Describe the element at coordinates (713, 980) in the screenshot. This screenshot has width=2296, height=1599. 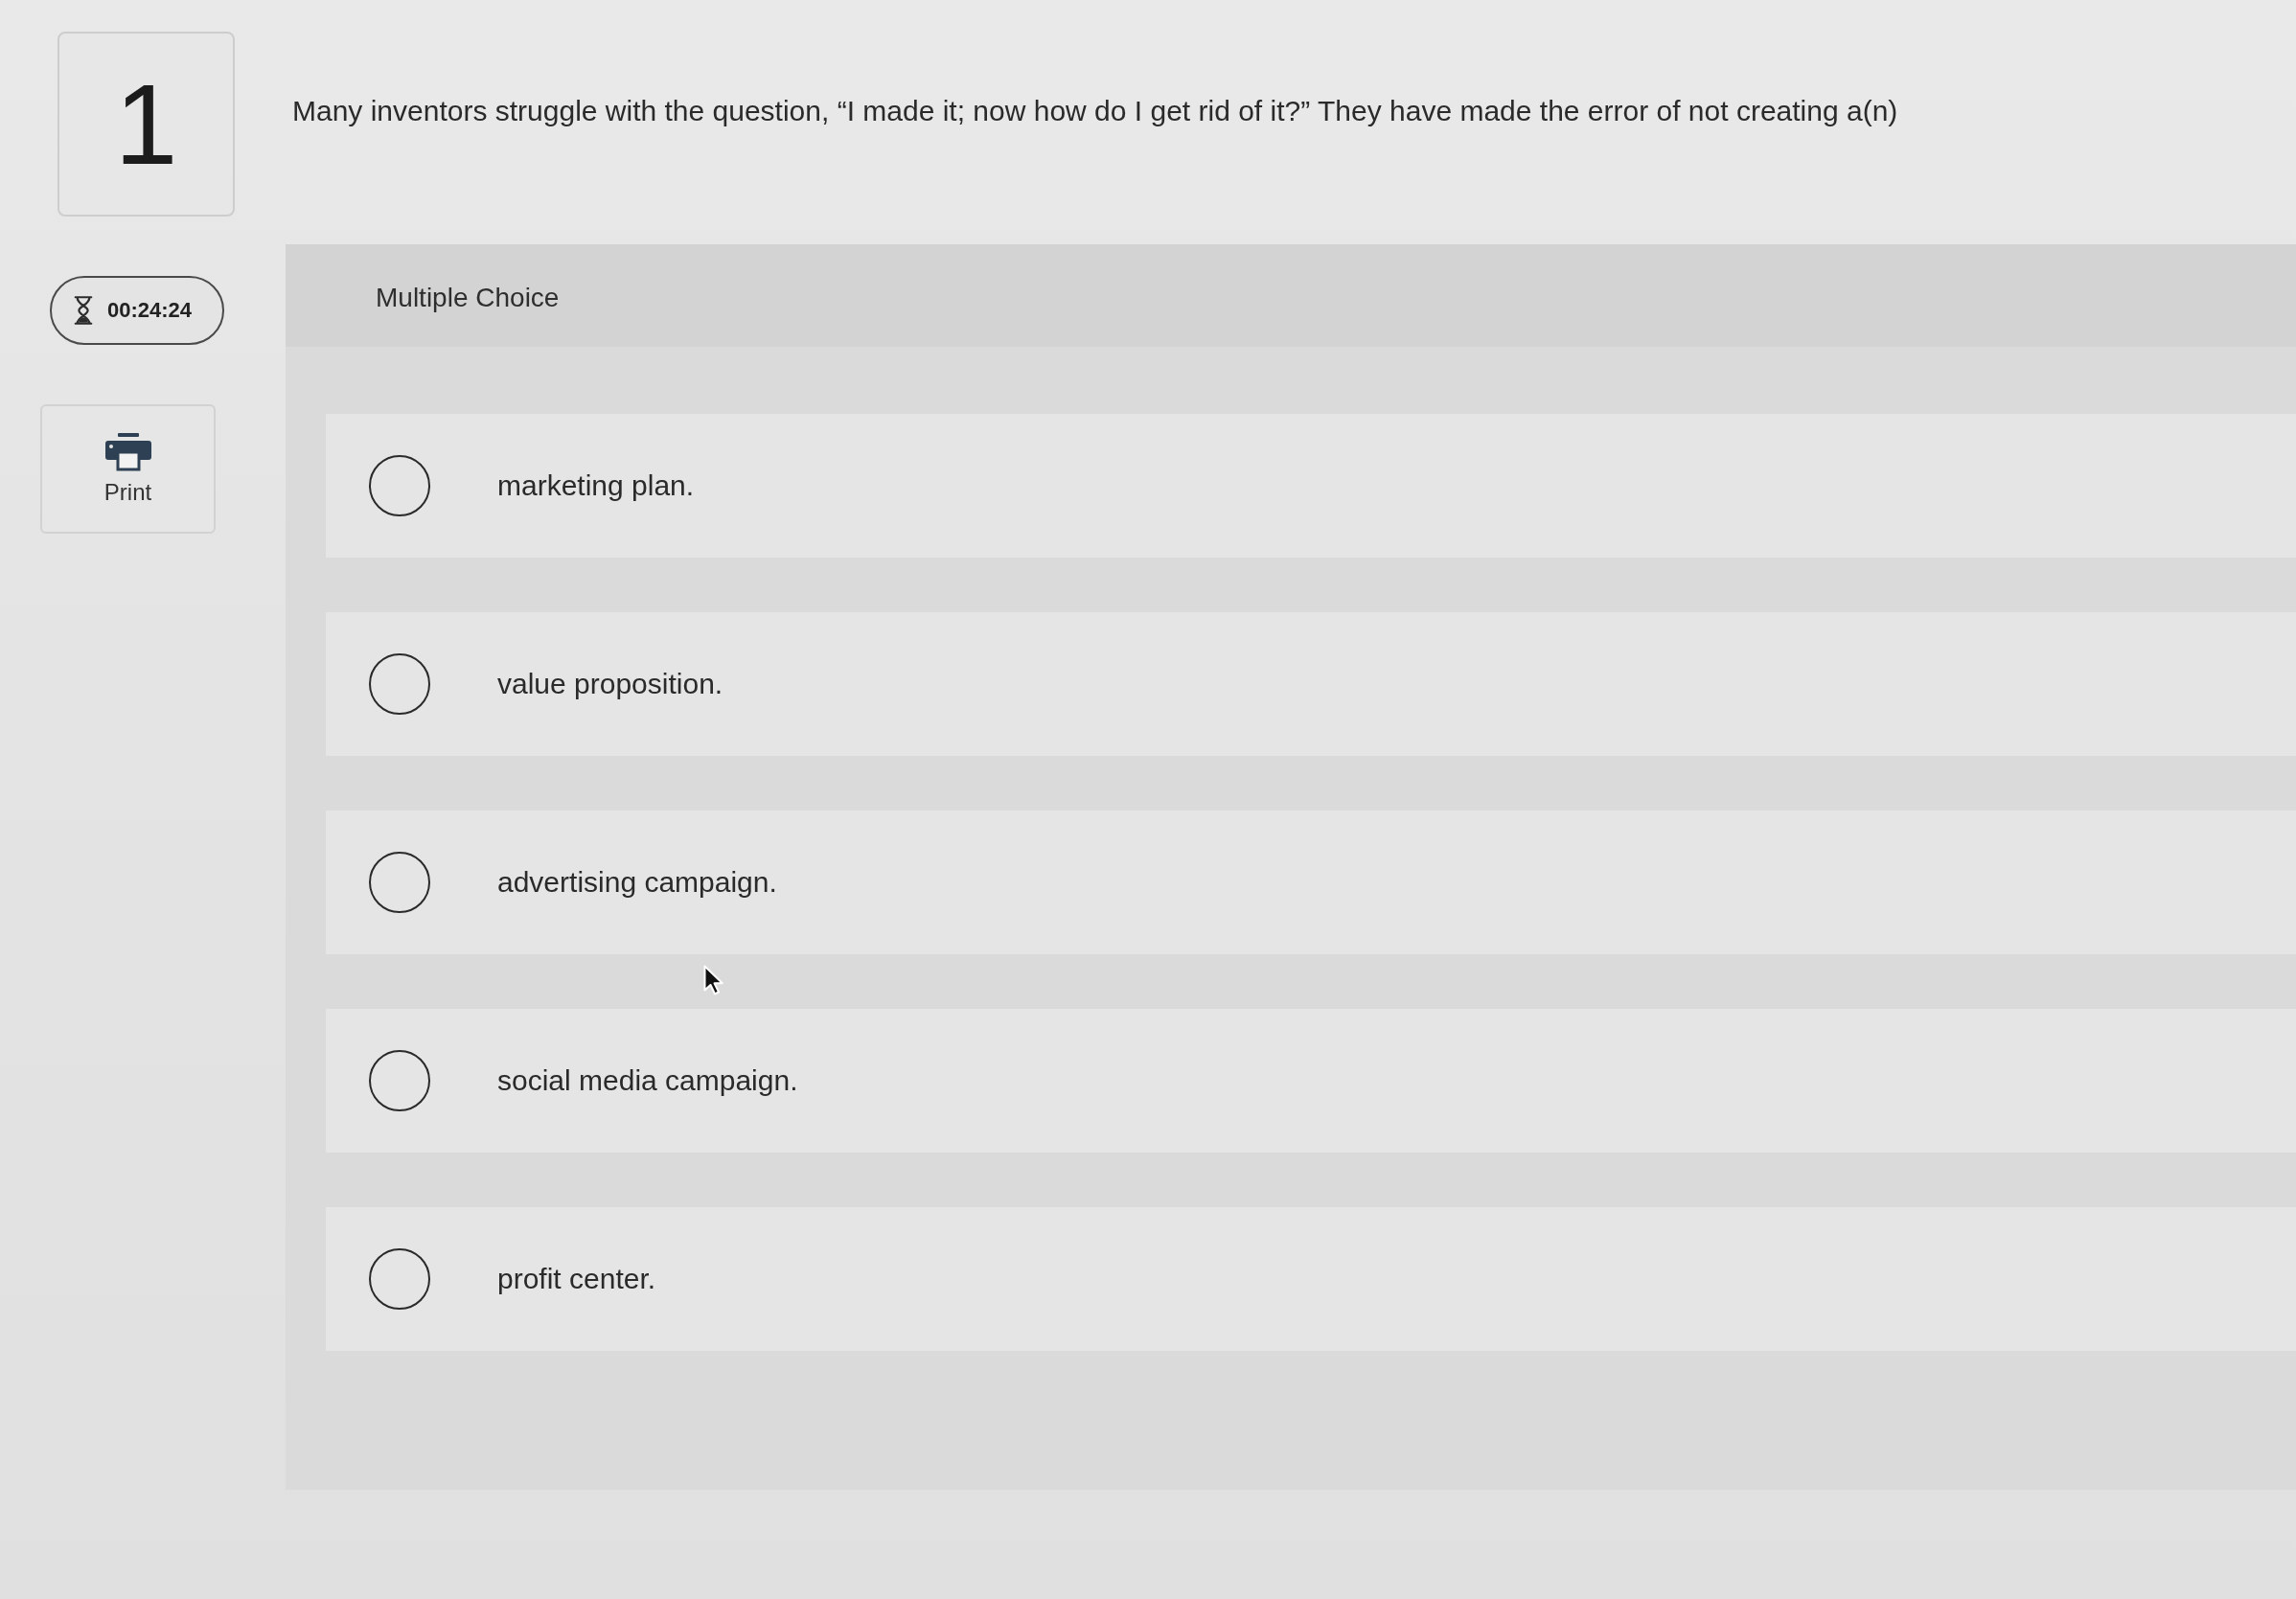
I see `cursor-icon` at that location.